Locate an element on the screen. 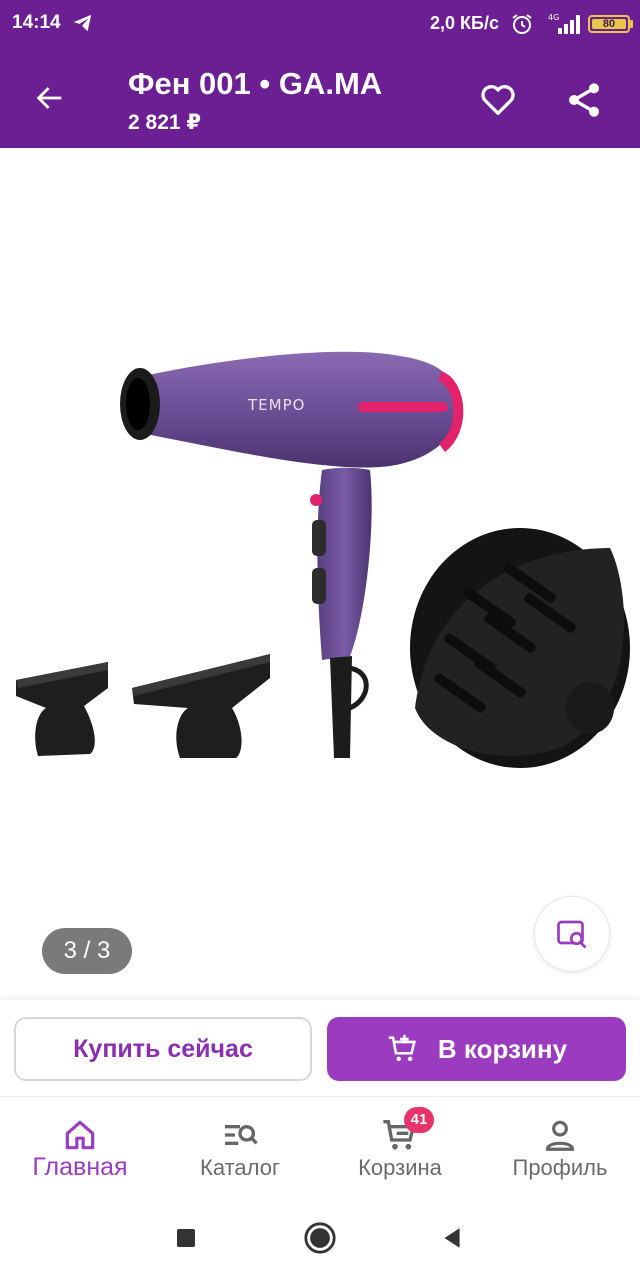 This screenshot has width=640, height=1280. share-button is located at coordinates (584, 100).